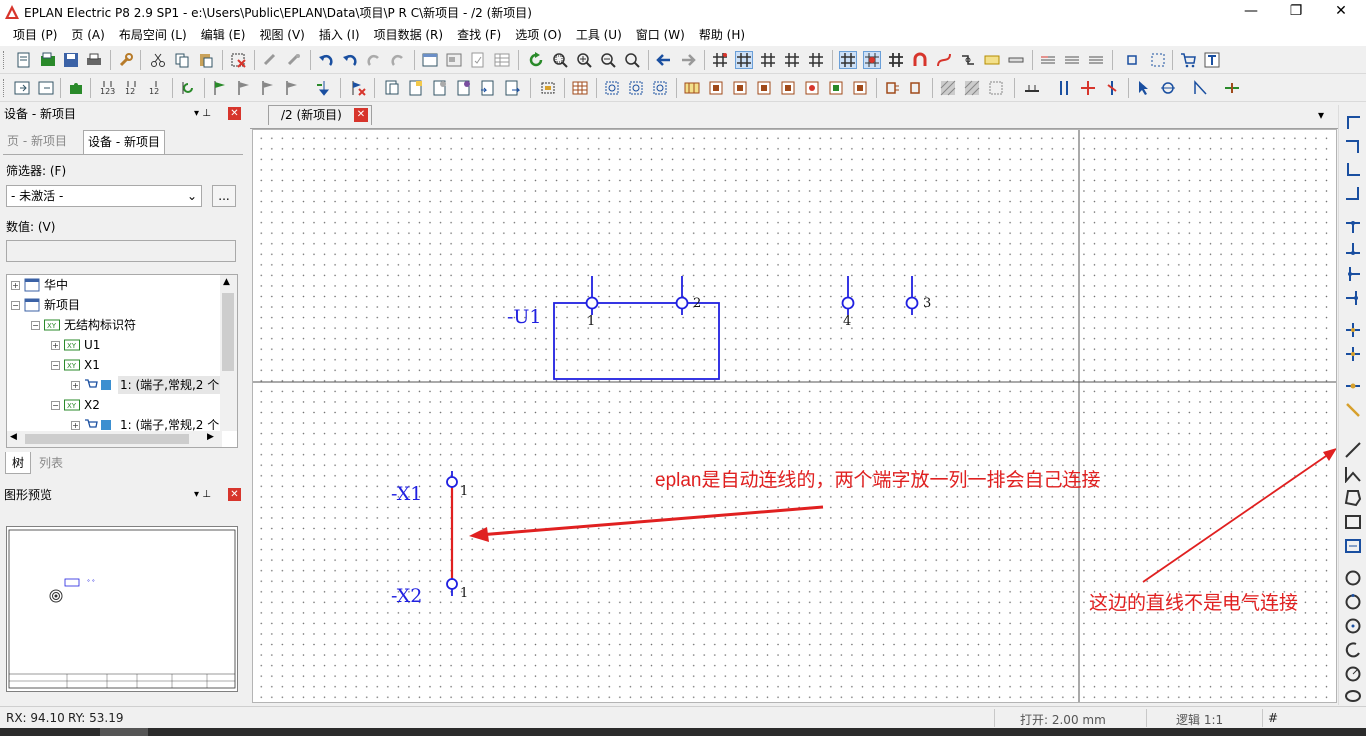 Image resolution: width=1366 pixels, height=736 pixels. I want to click on circle-3pt-tool-icon, so click(1353, 602).